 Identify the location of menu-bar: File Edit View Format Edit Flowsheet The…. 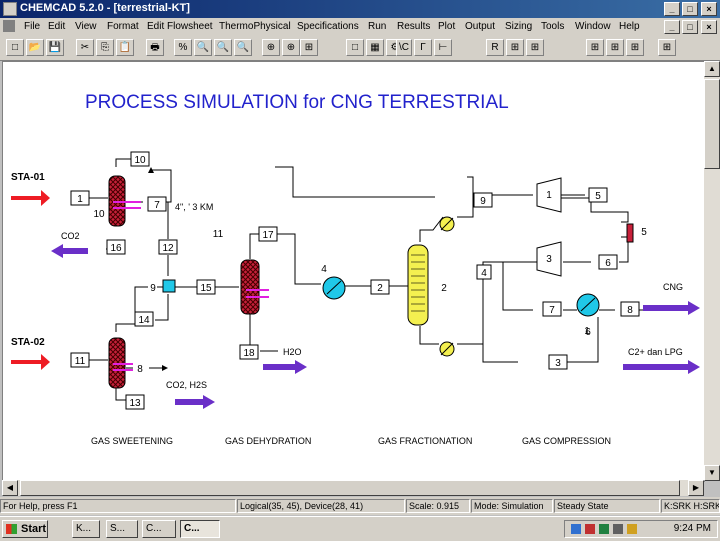
(360, 27).